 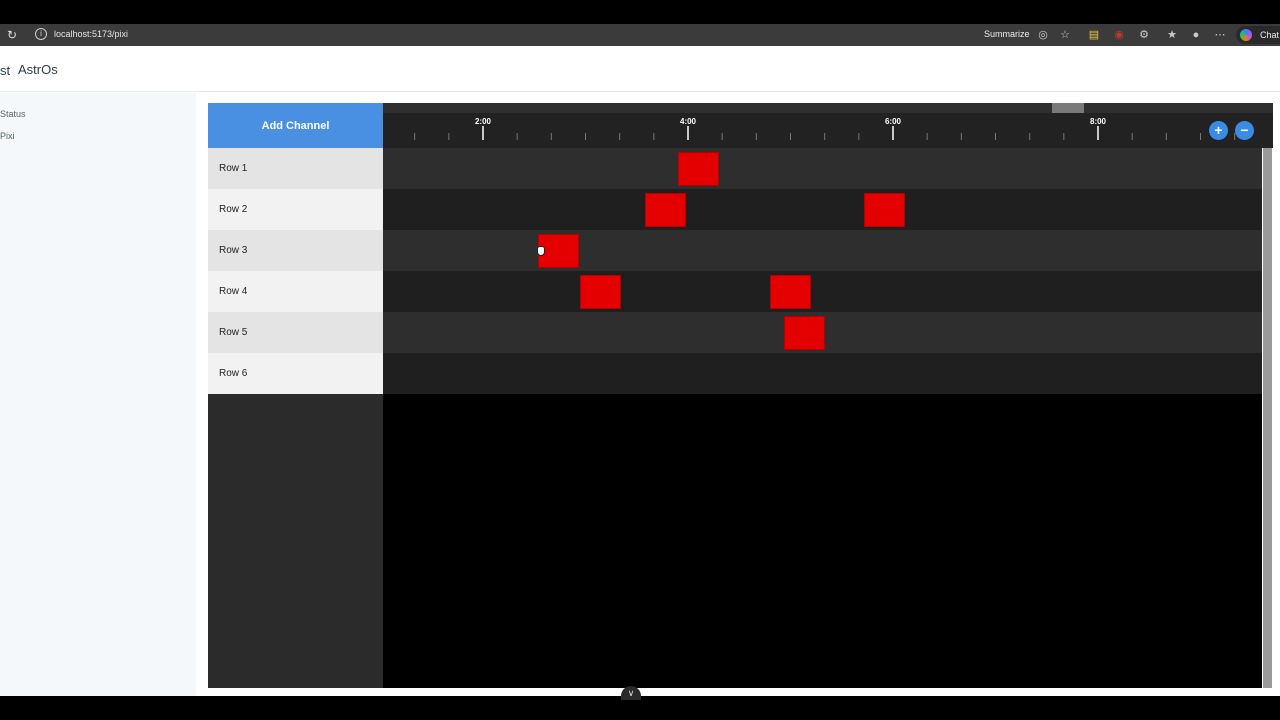 I want to click on brand-title: AstrOs, so click(x=38, y=69).